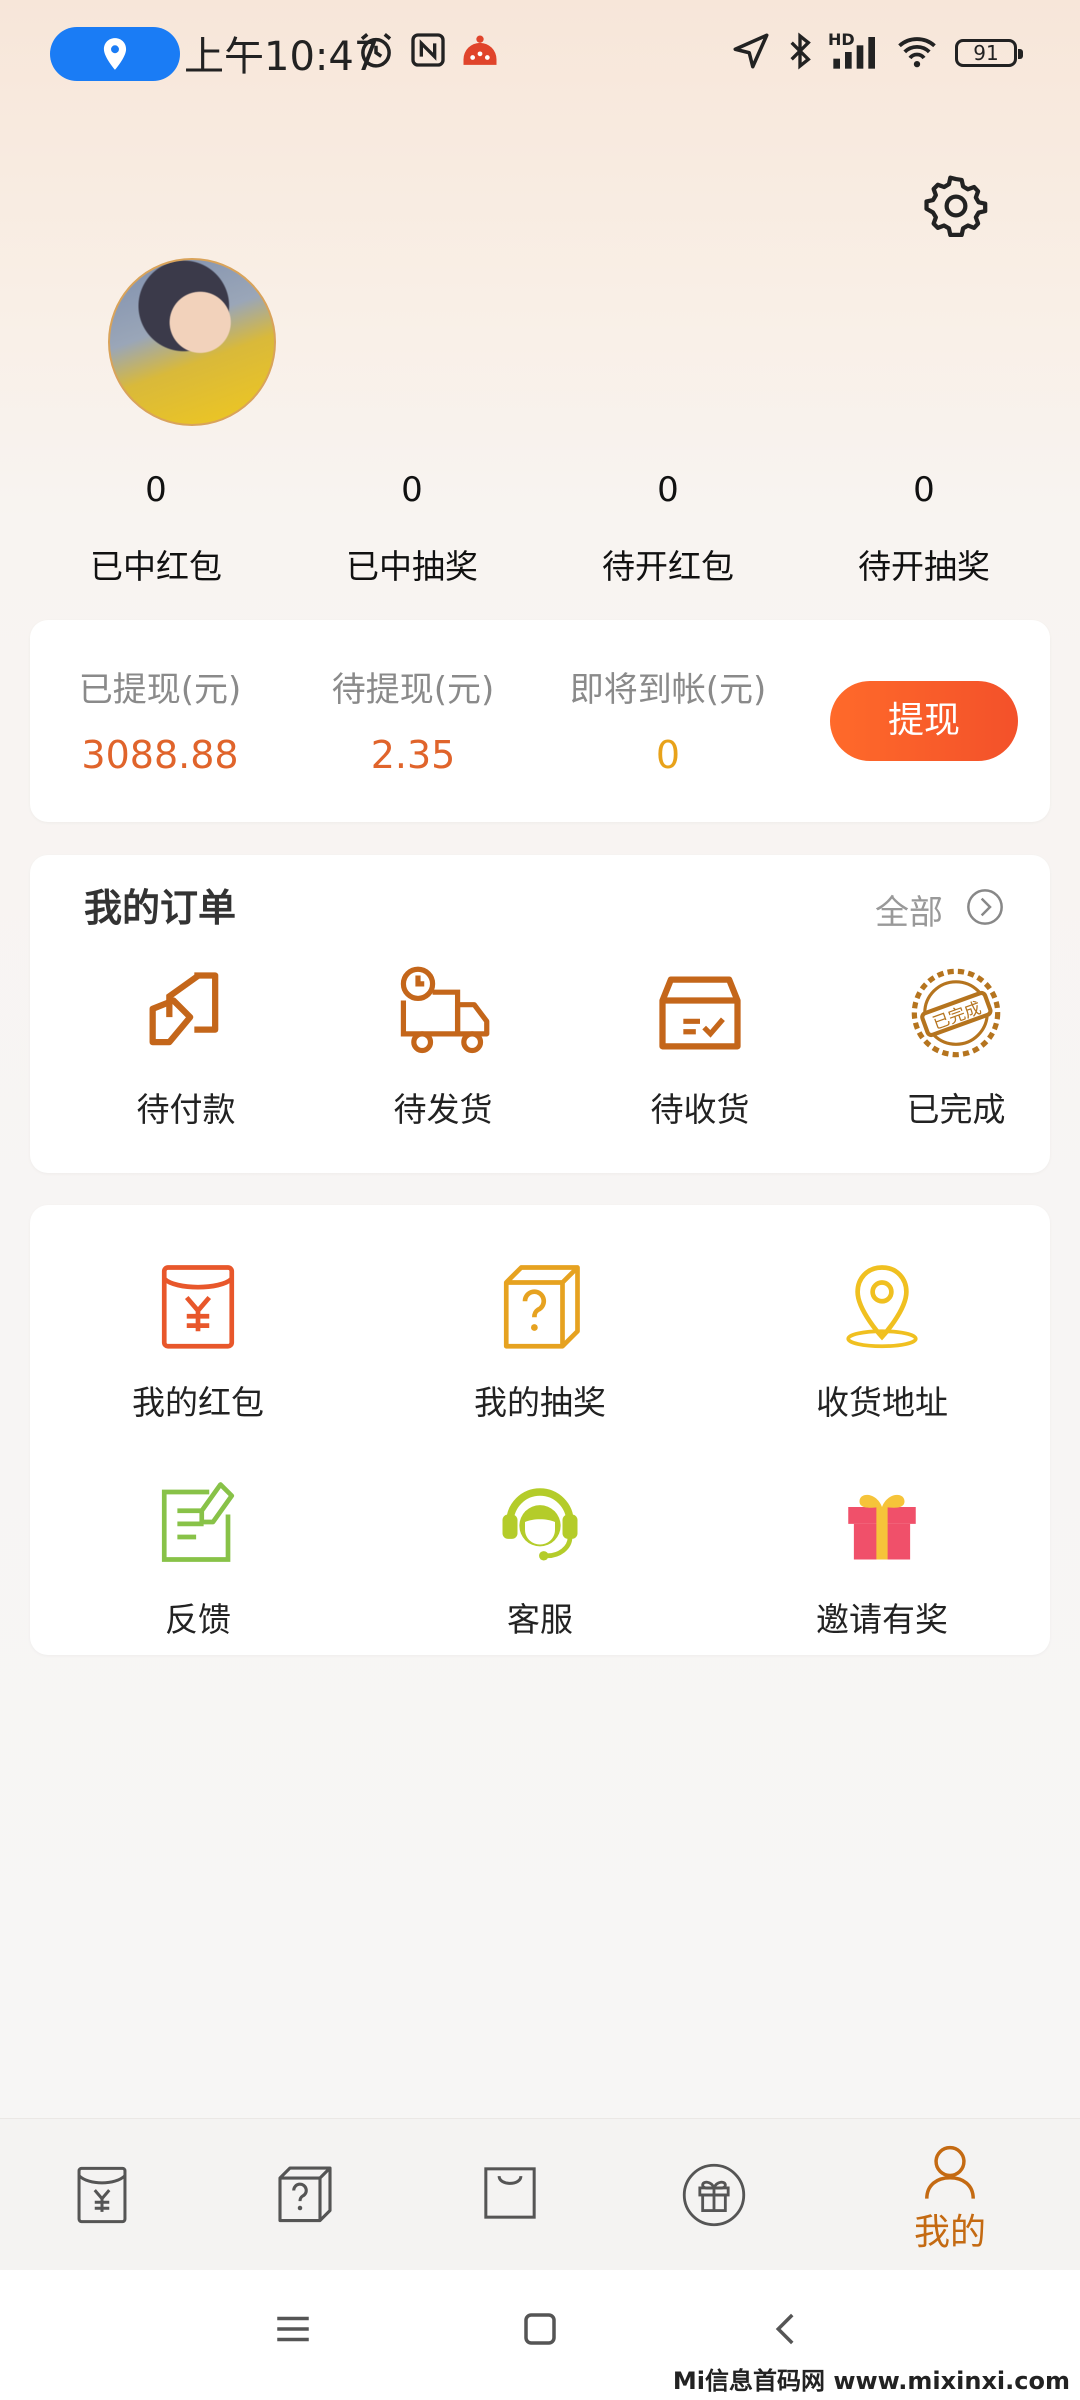  I want to click on service-my-lottery: 我的抽奖, so click(540, 1342).